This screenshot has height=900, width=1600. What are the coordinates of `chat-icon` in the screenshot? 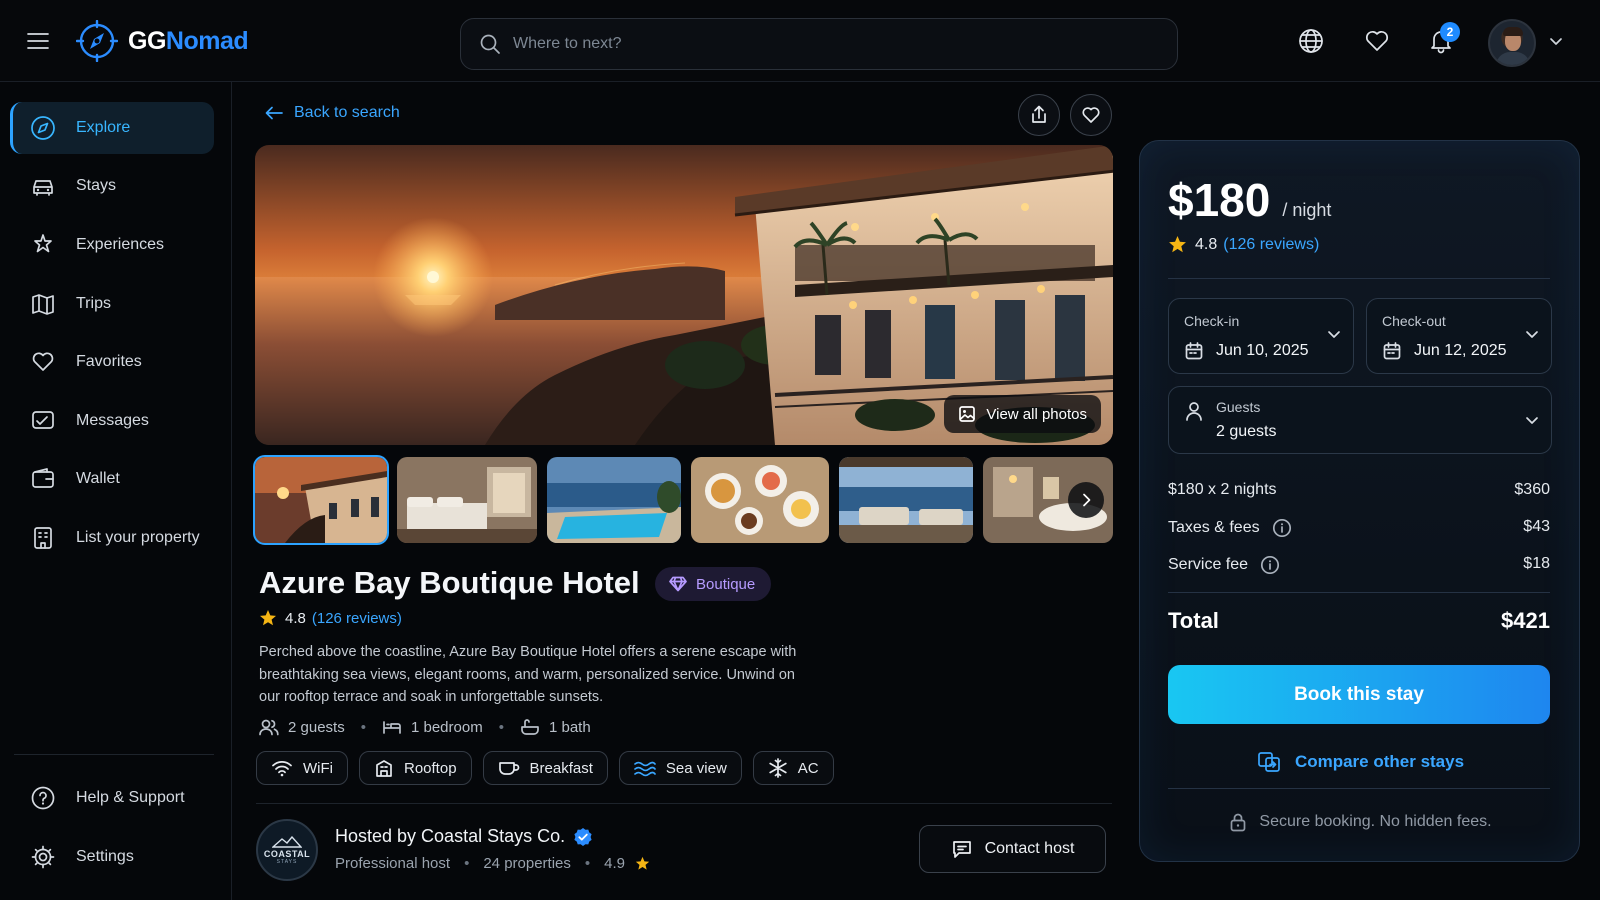 It's located at (962, 849).